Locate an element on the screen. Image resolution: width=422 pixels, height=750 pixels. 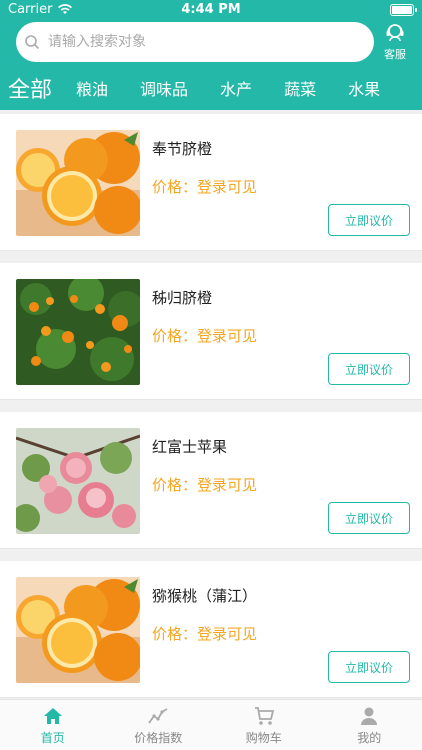
customer-service-label: 客服 is located at coordinates (395, 54).